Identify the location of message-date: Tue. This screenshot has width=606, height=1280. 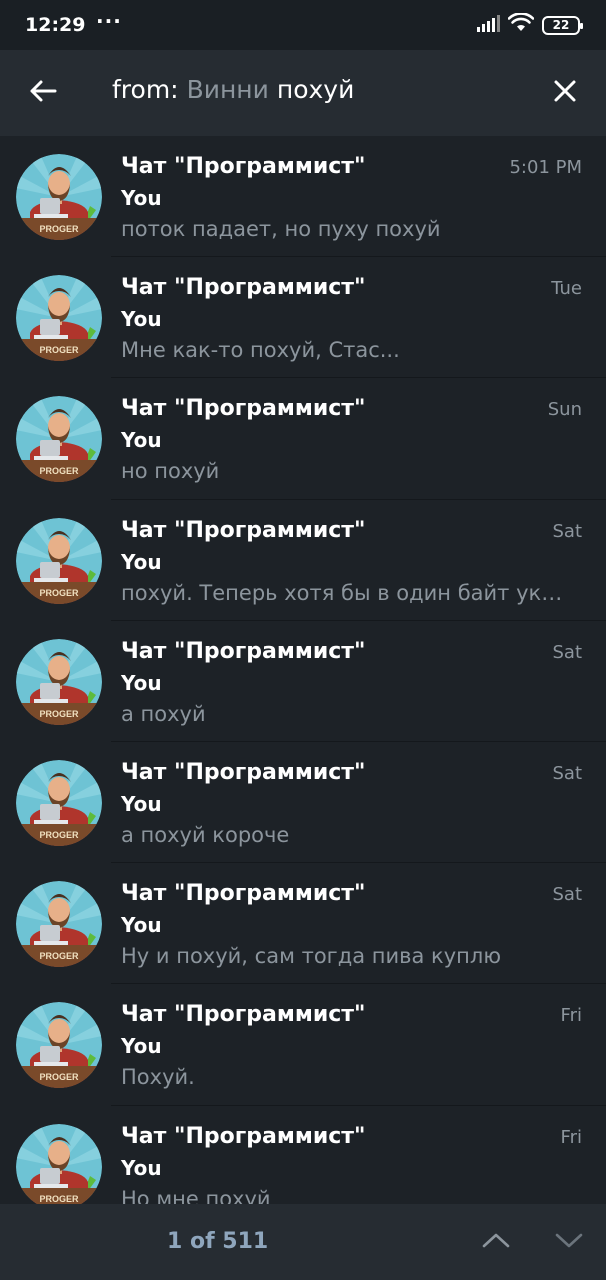
(566, 289).